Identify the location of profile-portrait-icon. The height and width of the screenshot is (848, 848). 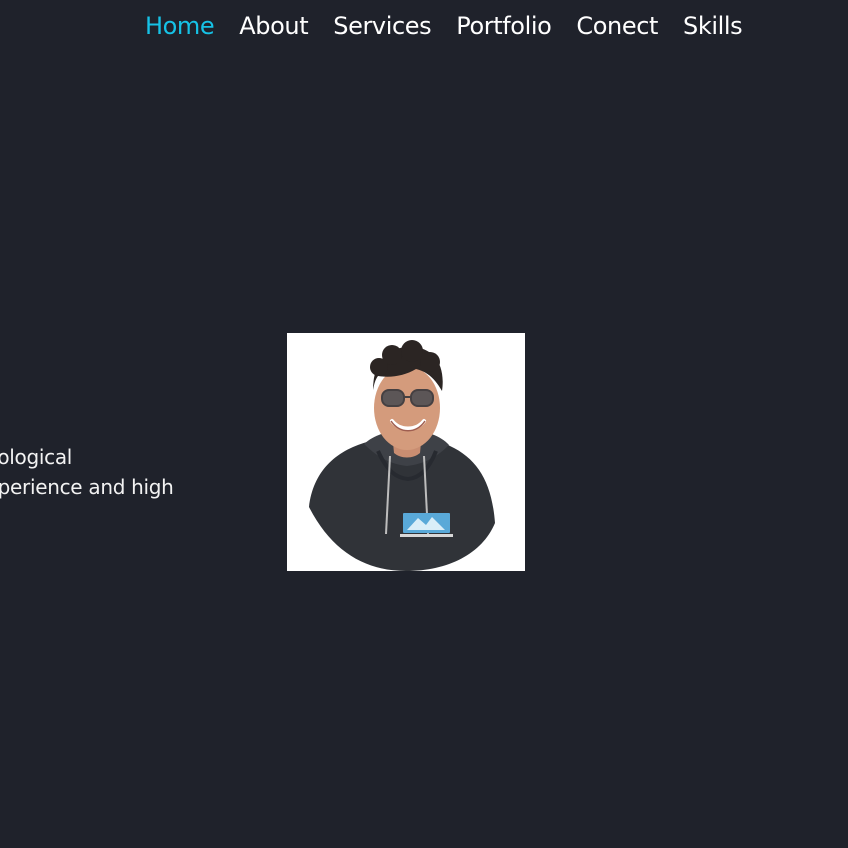
(406, 452).